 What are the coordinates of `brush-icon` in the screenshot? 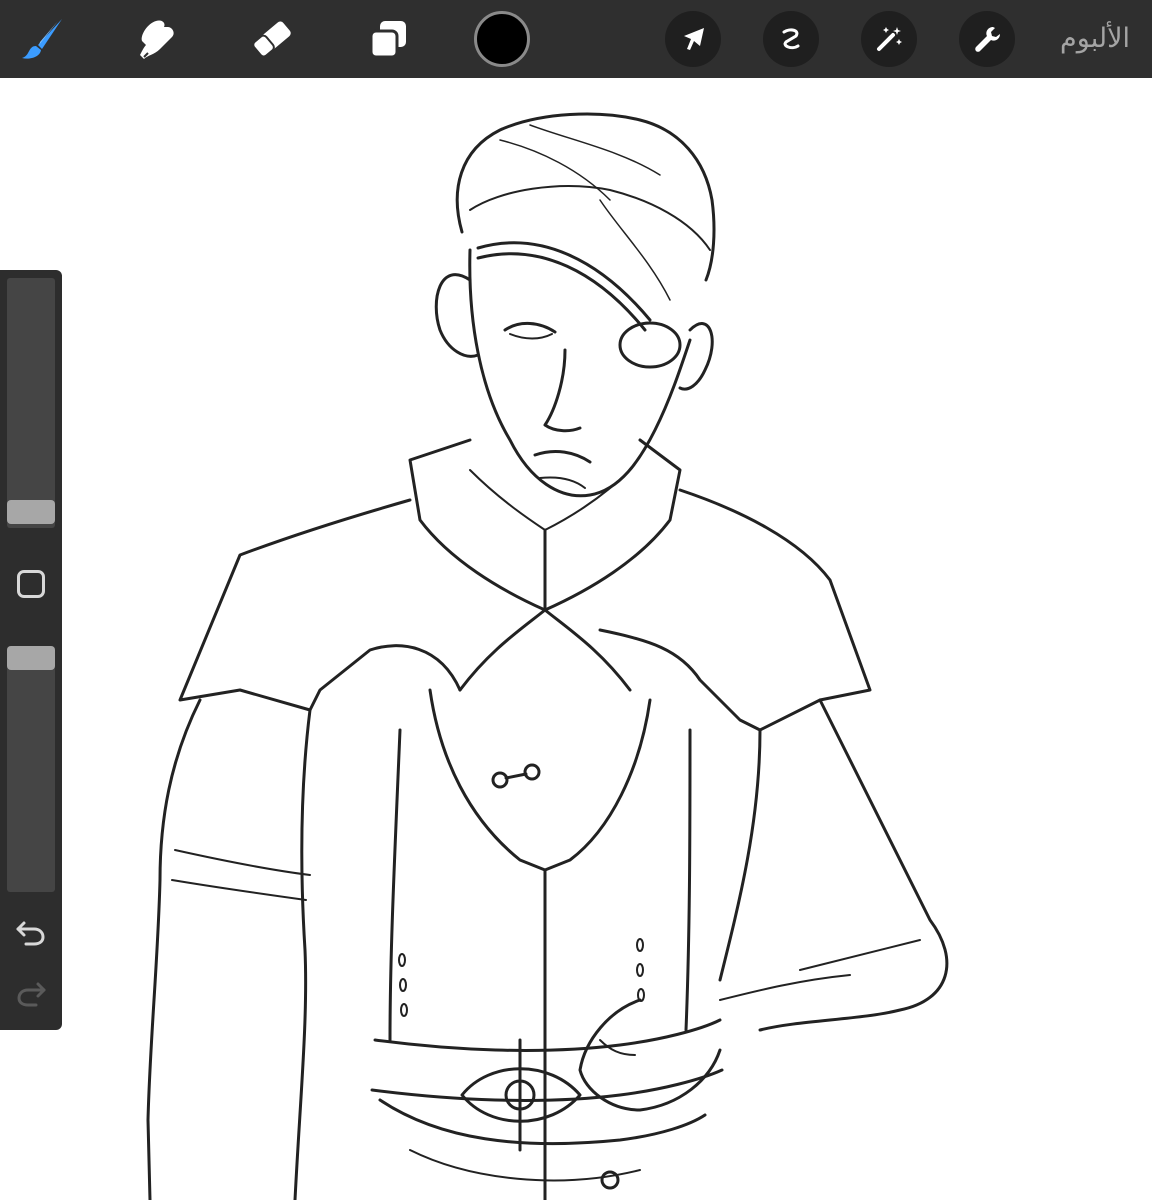 It's located at (42, 39).